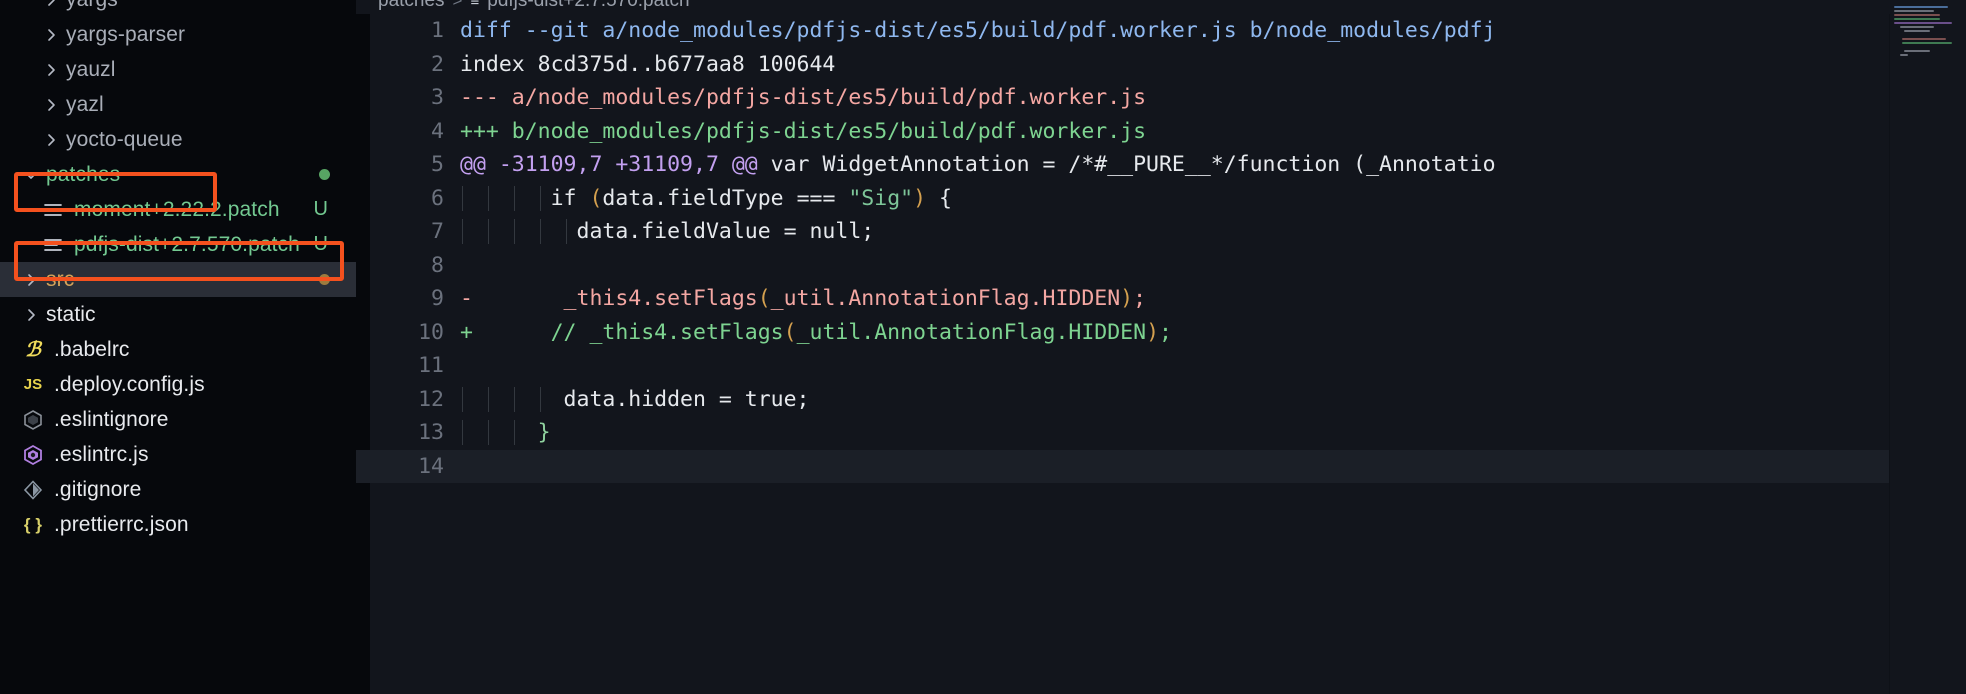  What do you see at coordinates (1213, 64) in the screenshot?
I see `code-line-content: index 8cd375d..b677aa8 100644` at bounding box center [1213, 64].